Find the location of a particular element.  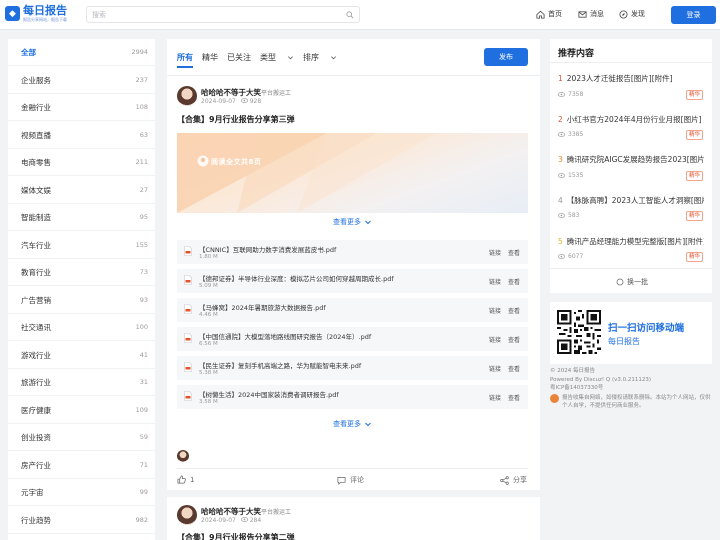

attachment-name: 【马蜂窝】2024年暑期旅游大数据报告.pdf is located at coordinates (262, 307).